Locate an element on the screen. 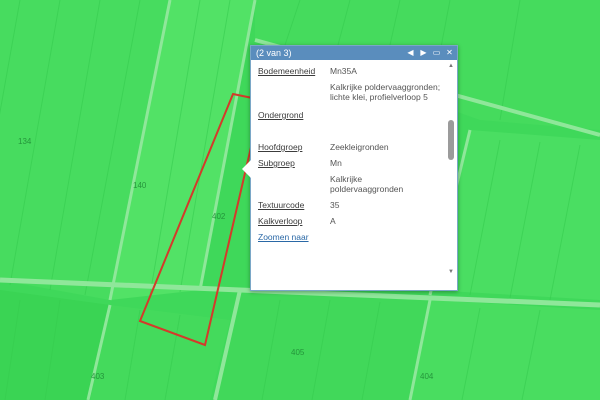  parcel-label: 403 is located at coordinates (98, 376).